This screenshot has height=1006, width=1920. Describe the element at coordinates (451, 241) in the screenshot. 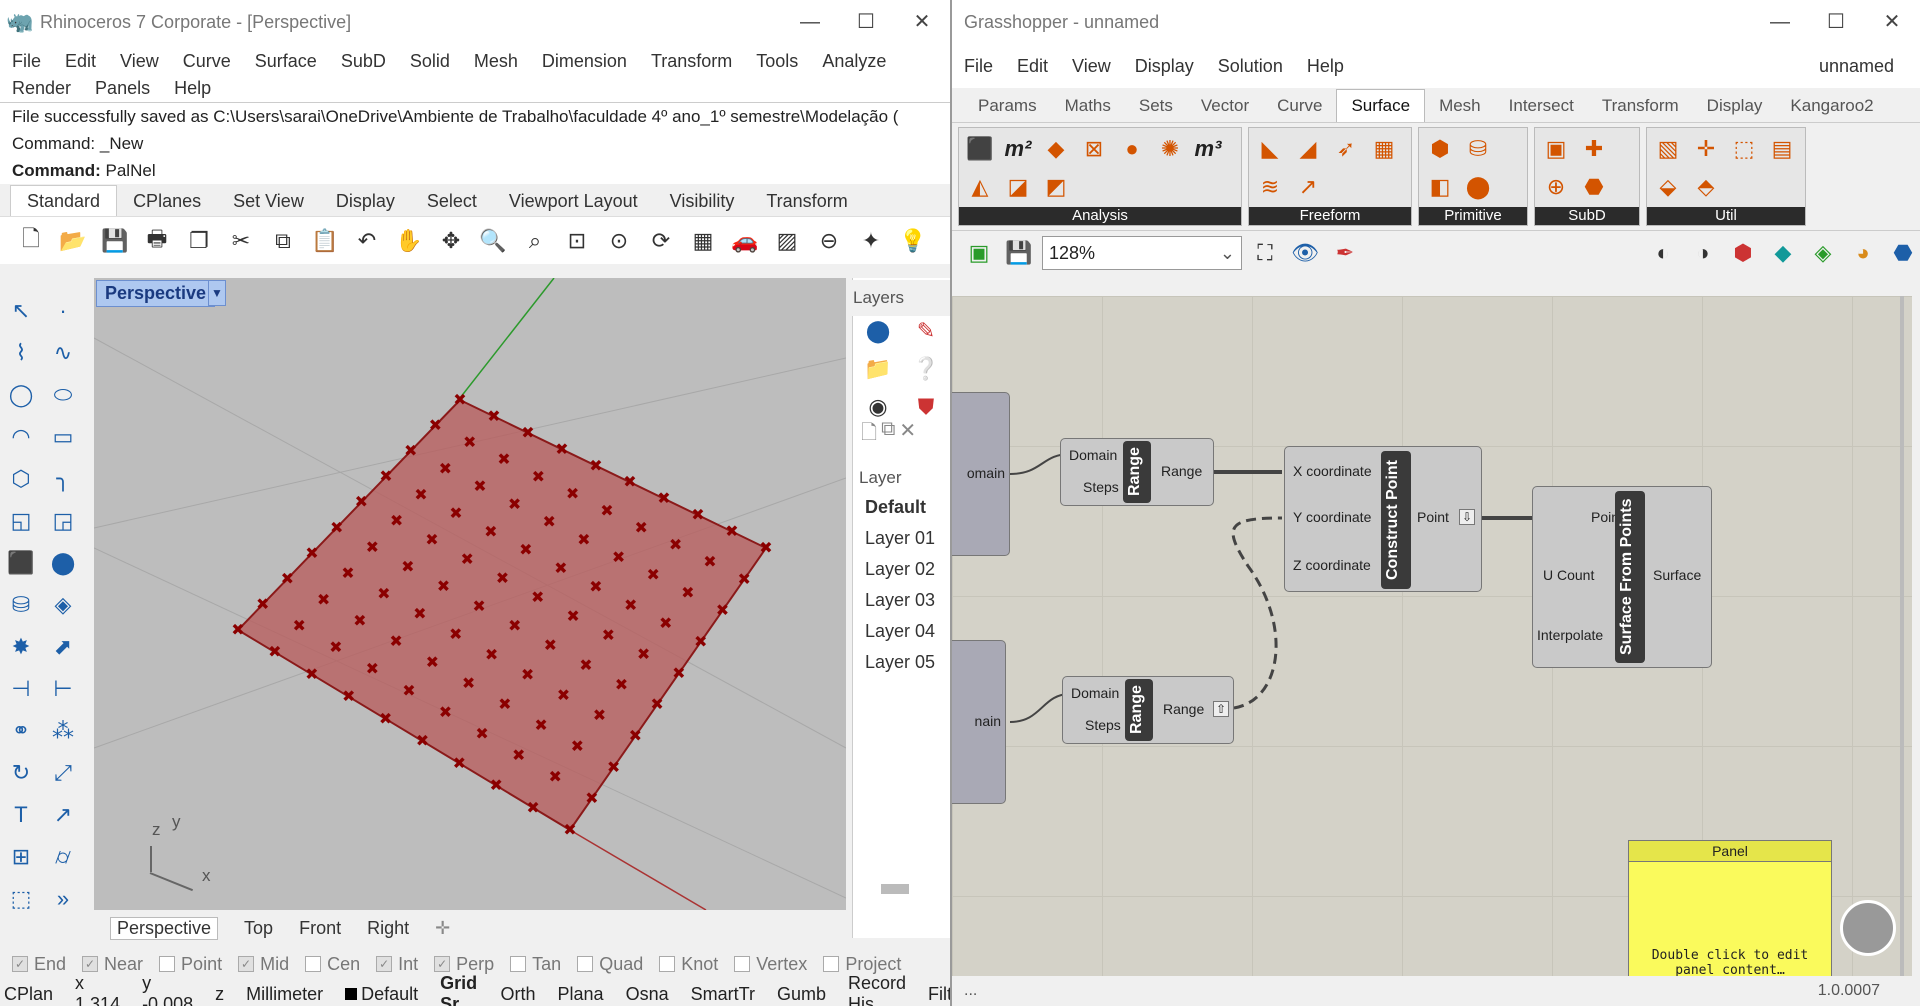

I see `move-icon: ✥` at that location.